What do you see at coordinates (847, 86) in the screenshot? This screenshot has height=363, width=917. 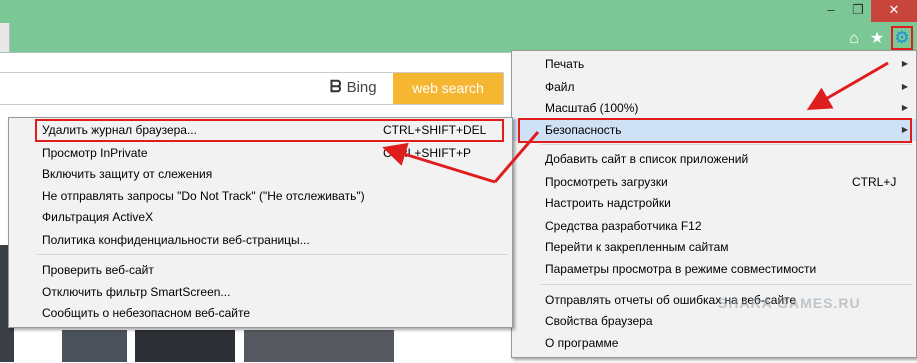 I see `arrow-to-security` at bounding box center [847, 86].